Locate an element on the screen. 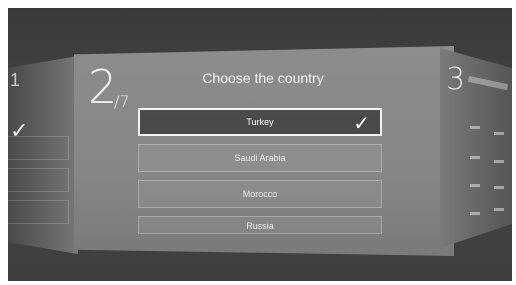 The image size is (516, 285). next-panel-step: 3 is located at coordinates (456, 79).